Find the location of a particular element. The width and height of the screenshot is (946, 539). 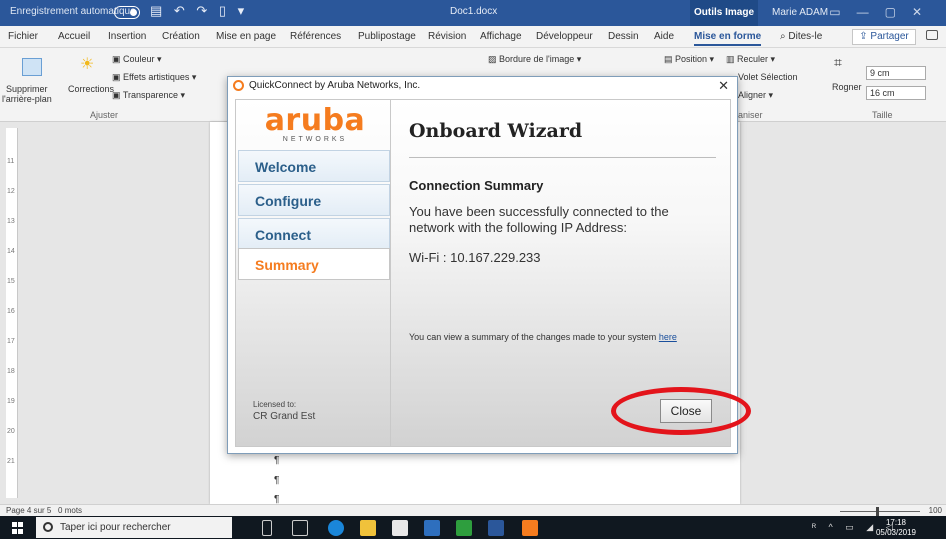

artistic-effects-button: ▣ Effets artistiques ▾ is located at coordinates (154, 77).